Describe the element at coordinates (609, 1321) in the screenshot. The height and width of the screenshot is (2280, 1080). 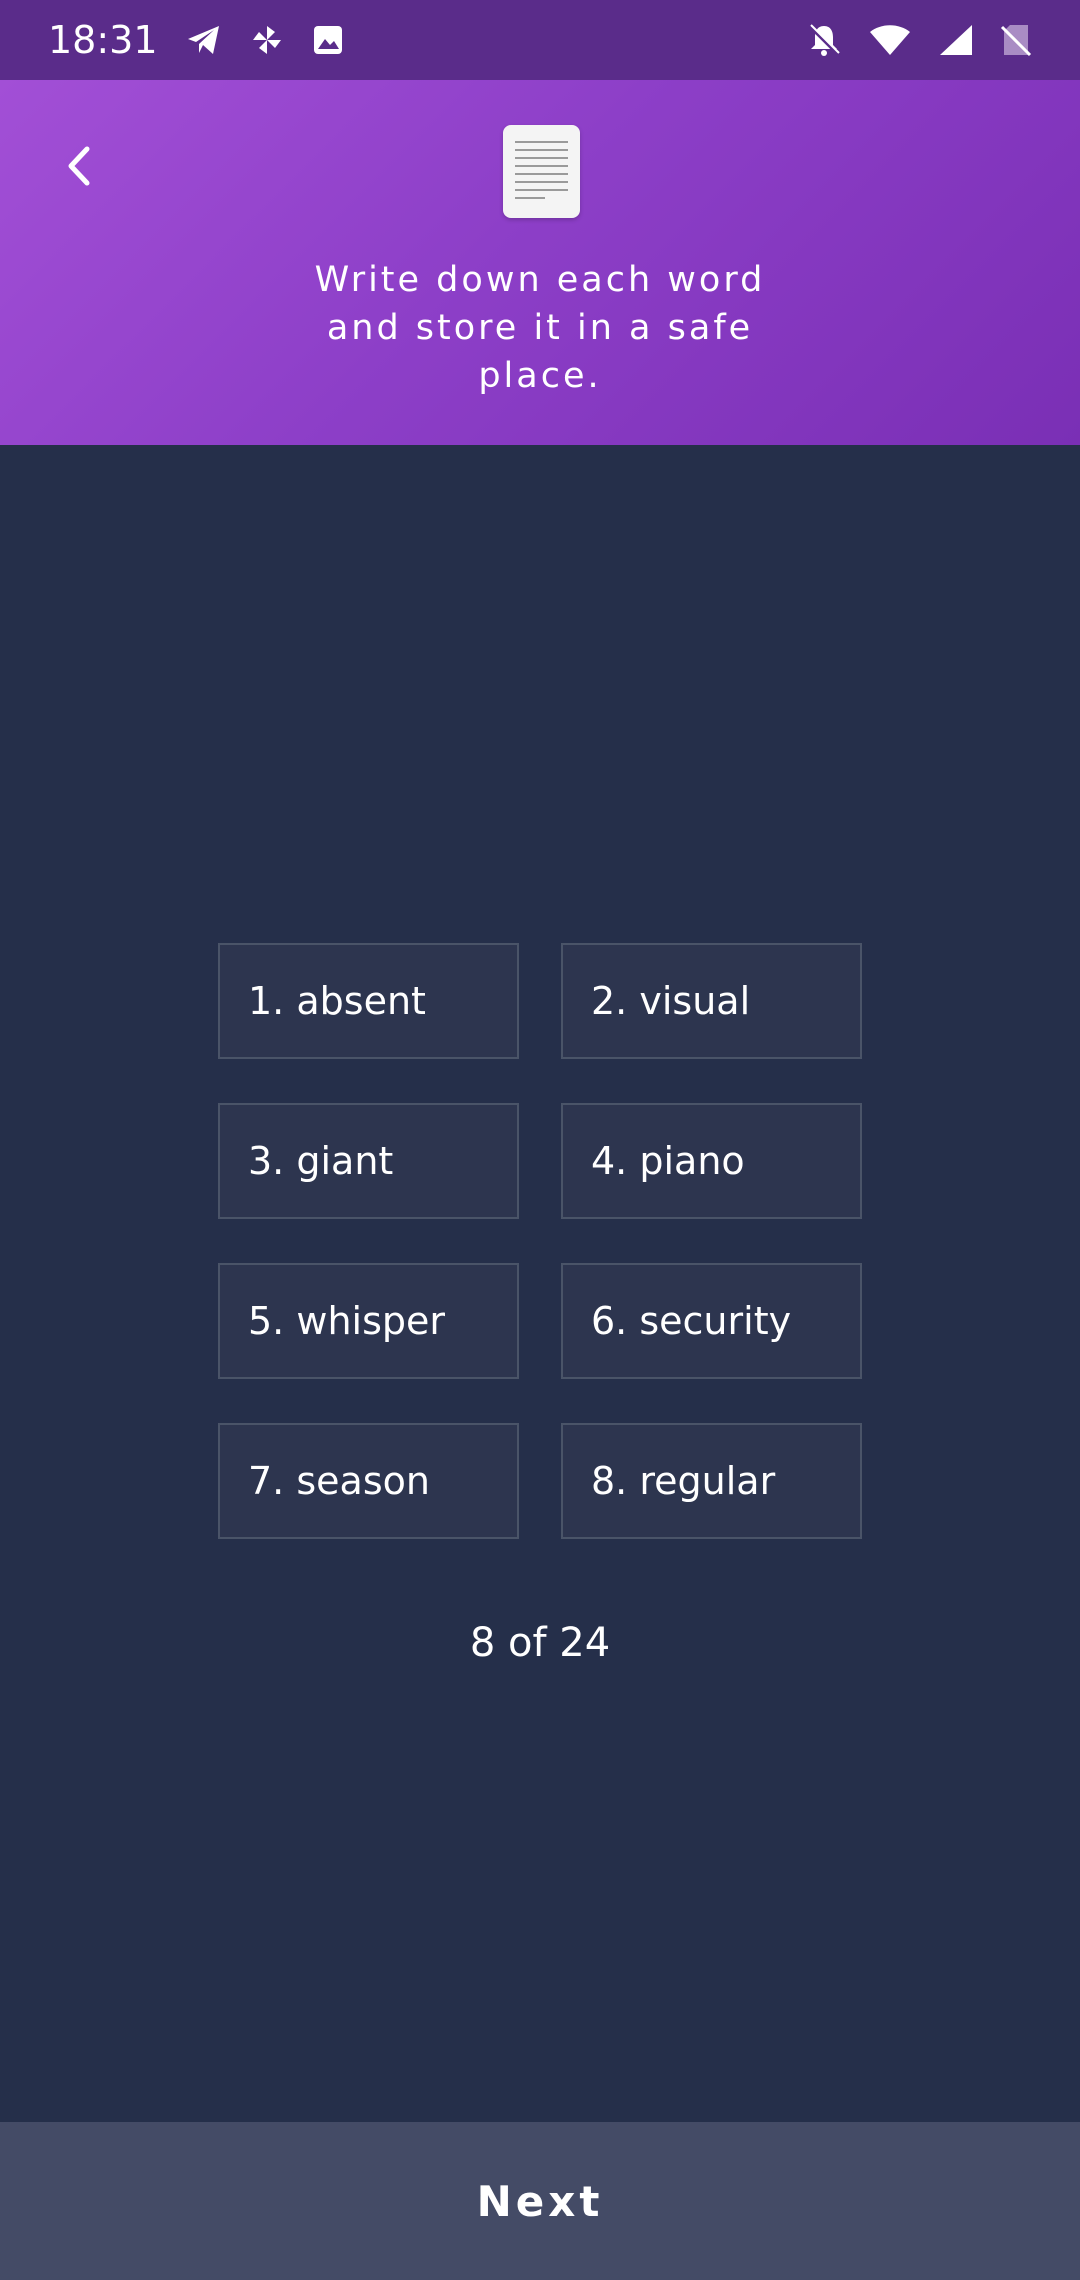
I see `word-number: 6.` at that location.